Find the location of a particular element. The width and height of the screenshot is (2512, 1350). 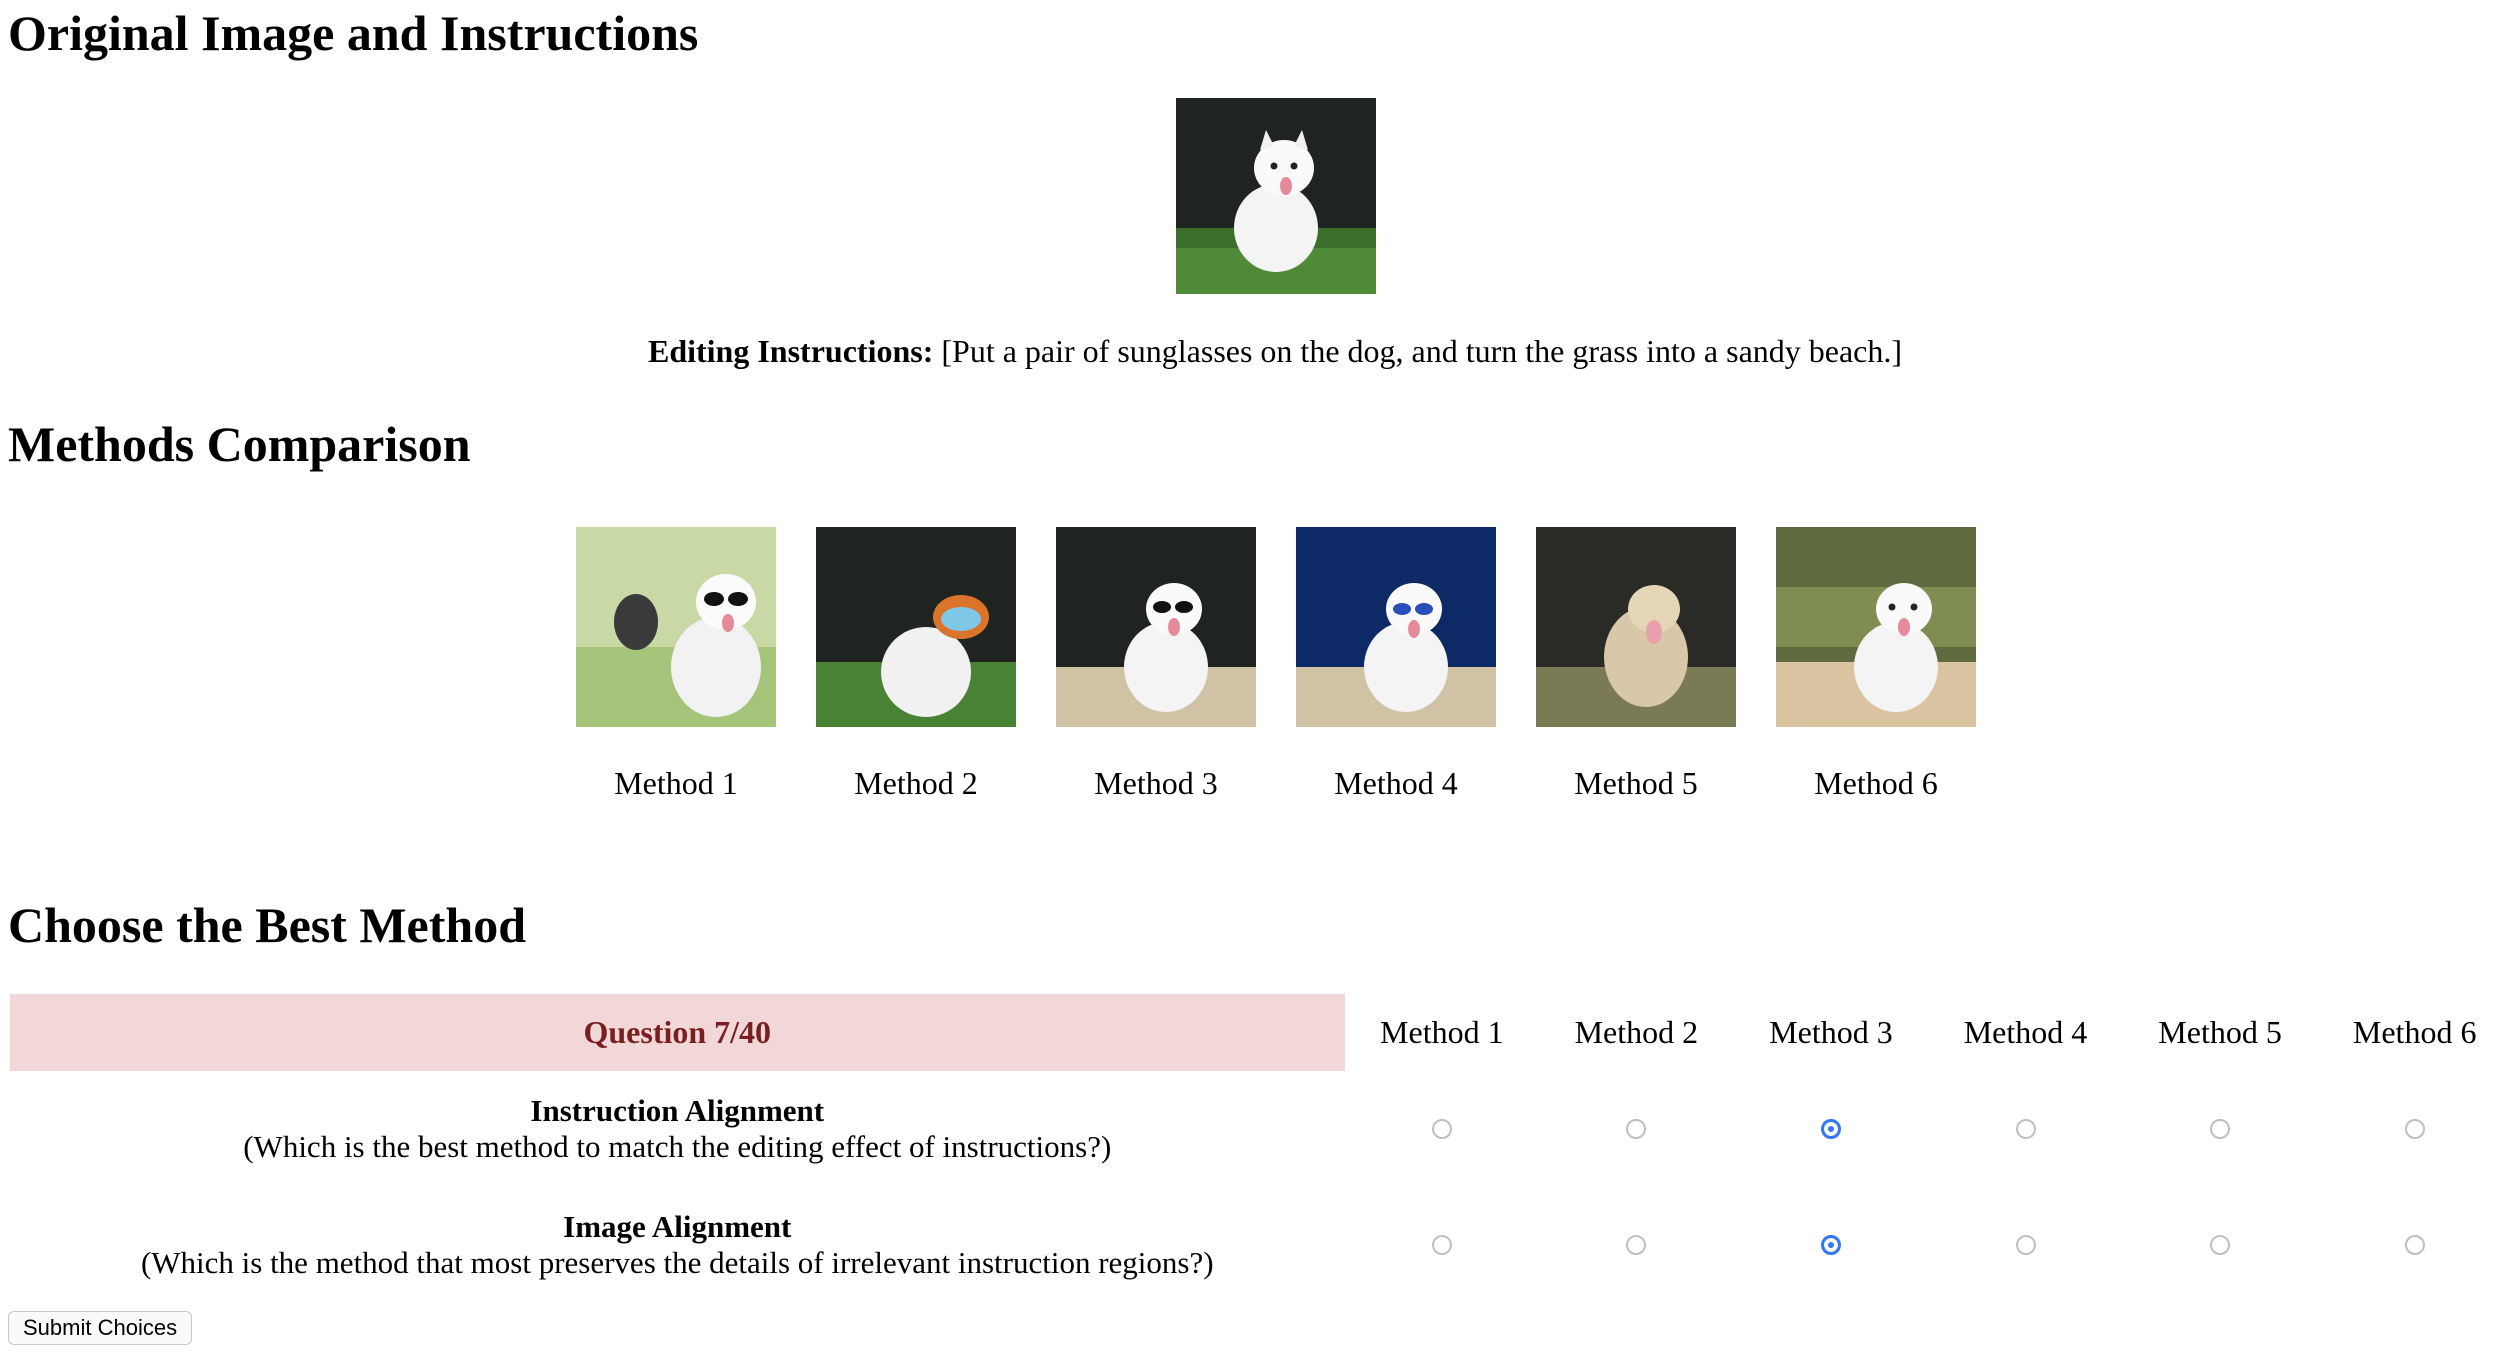

method-1-image is located at coordinates (676, 627).